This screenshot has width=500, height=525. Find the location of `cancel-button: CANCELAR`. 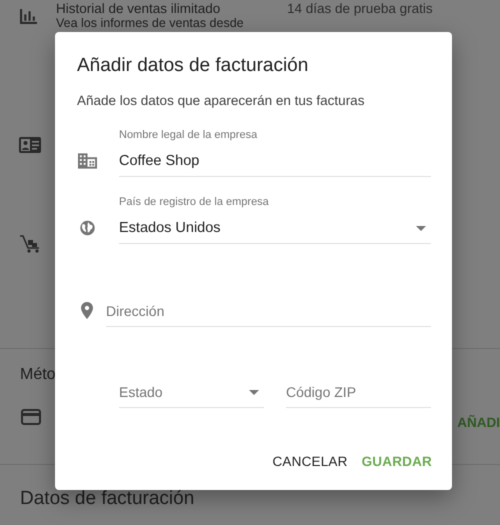

cancel-button: CANCELAR is located at coordinates (310, 461).